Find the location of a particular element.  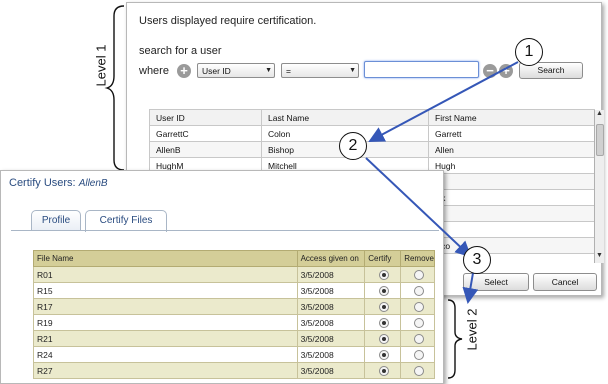

marker-3: 3 is located at coordinates (477, 260).